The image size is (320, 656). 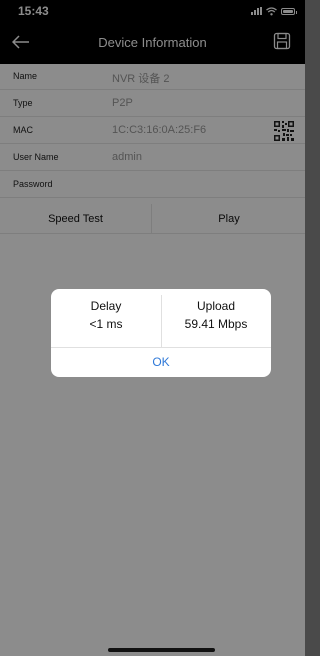 What do you see at coordinates (106, 306) in the screenshot?
I see `delay-label: Delay` at bounding box center [106, 306].